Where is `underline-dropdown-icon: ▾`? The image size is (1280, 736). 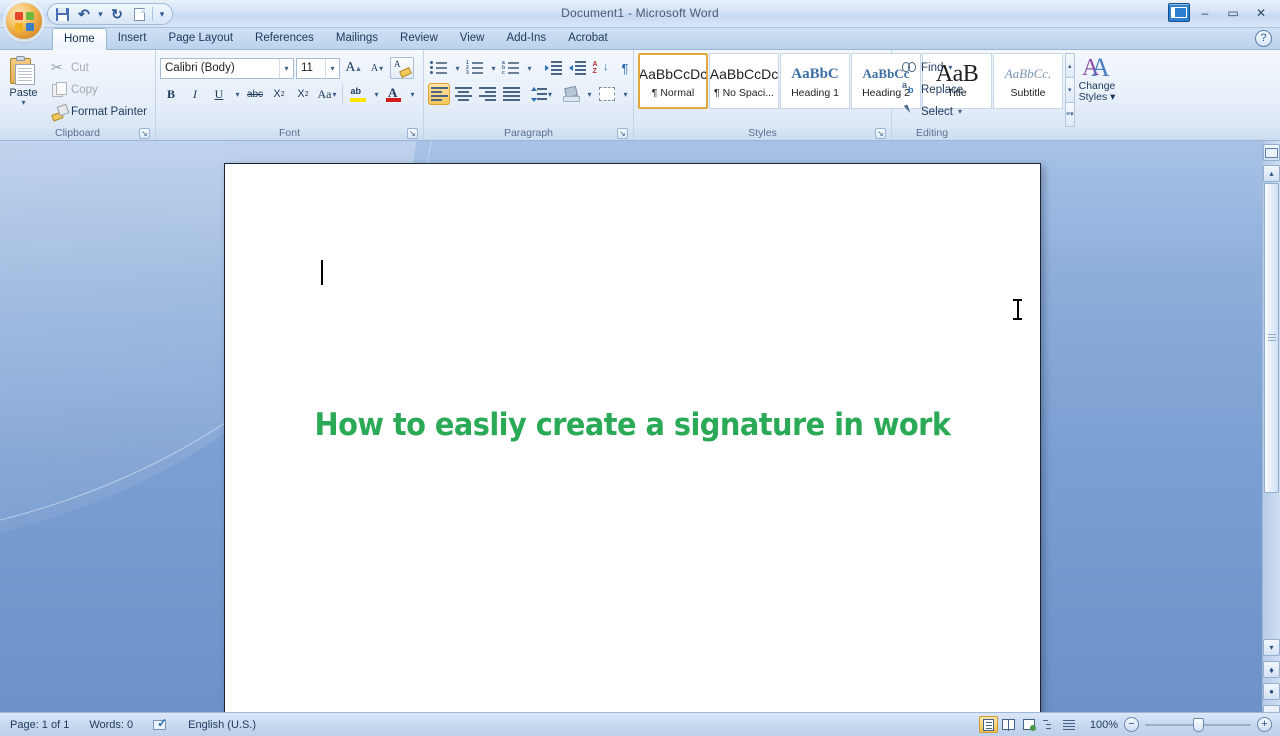 underline-dropdown-icon: ▾ is located at coordinates (237, 94).